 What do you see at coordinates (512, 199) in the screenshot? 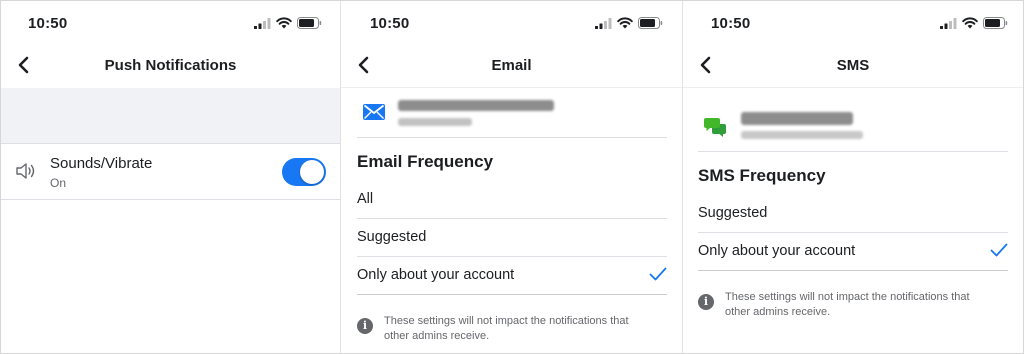
I see `option-all: All` at bounding box center [512, 199].